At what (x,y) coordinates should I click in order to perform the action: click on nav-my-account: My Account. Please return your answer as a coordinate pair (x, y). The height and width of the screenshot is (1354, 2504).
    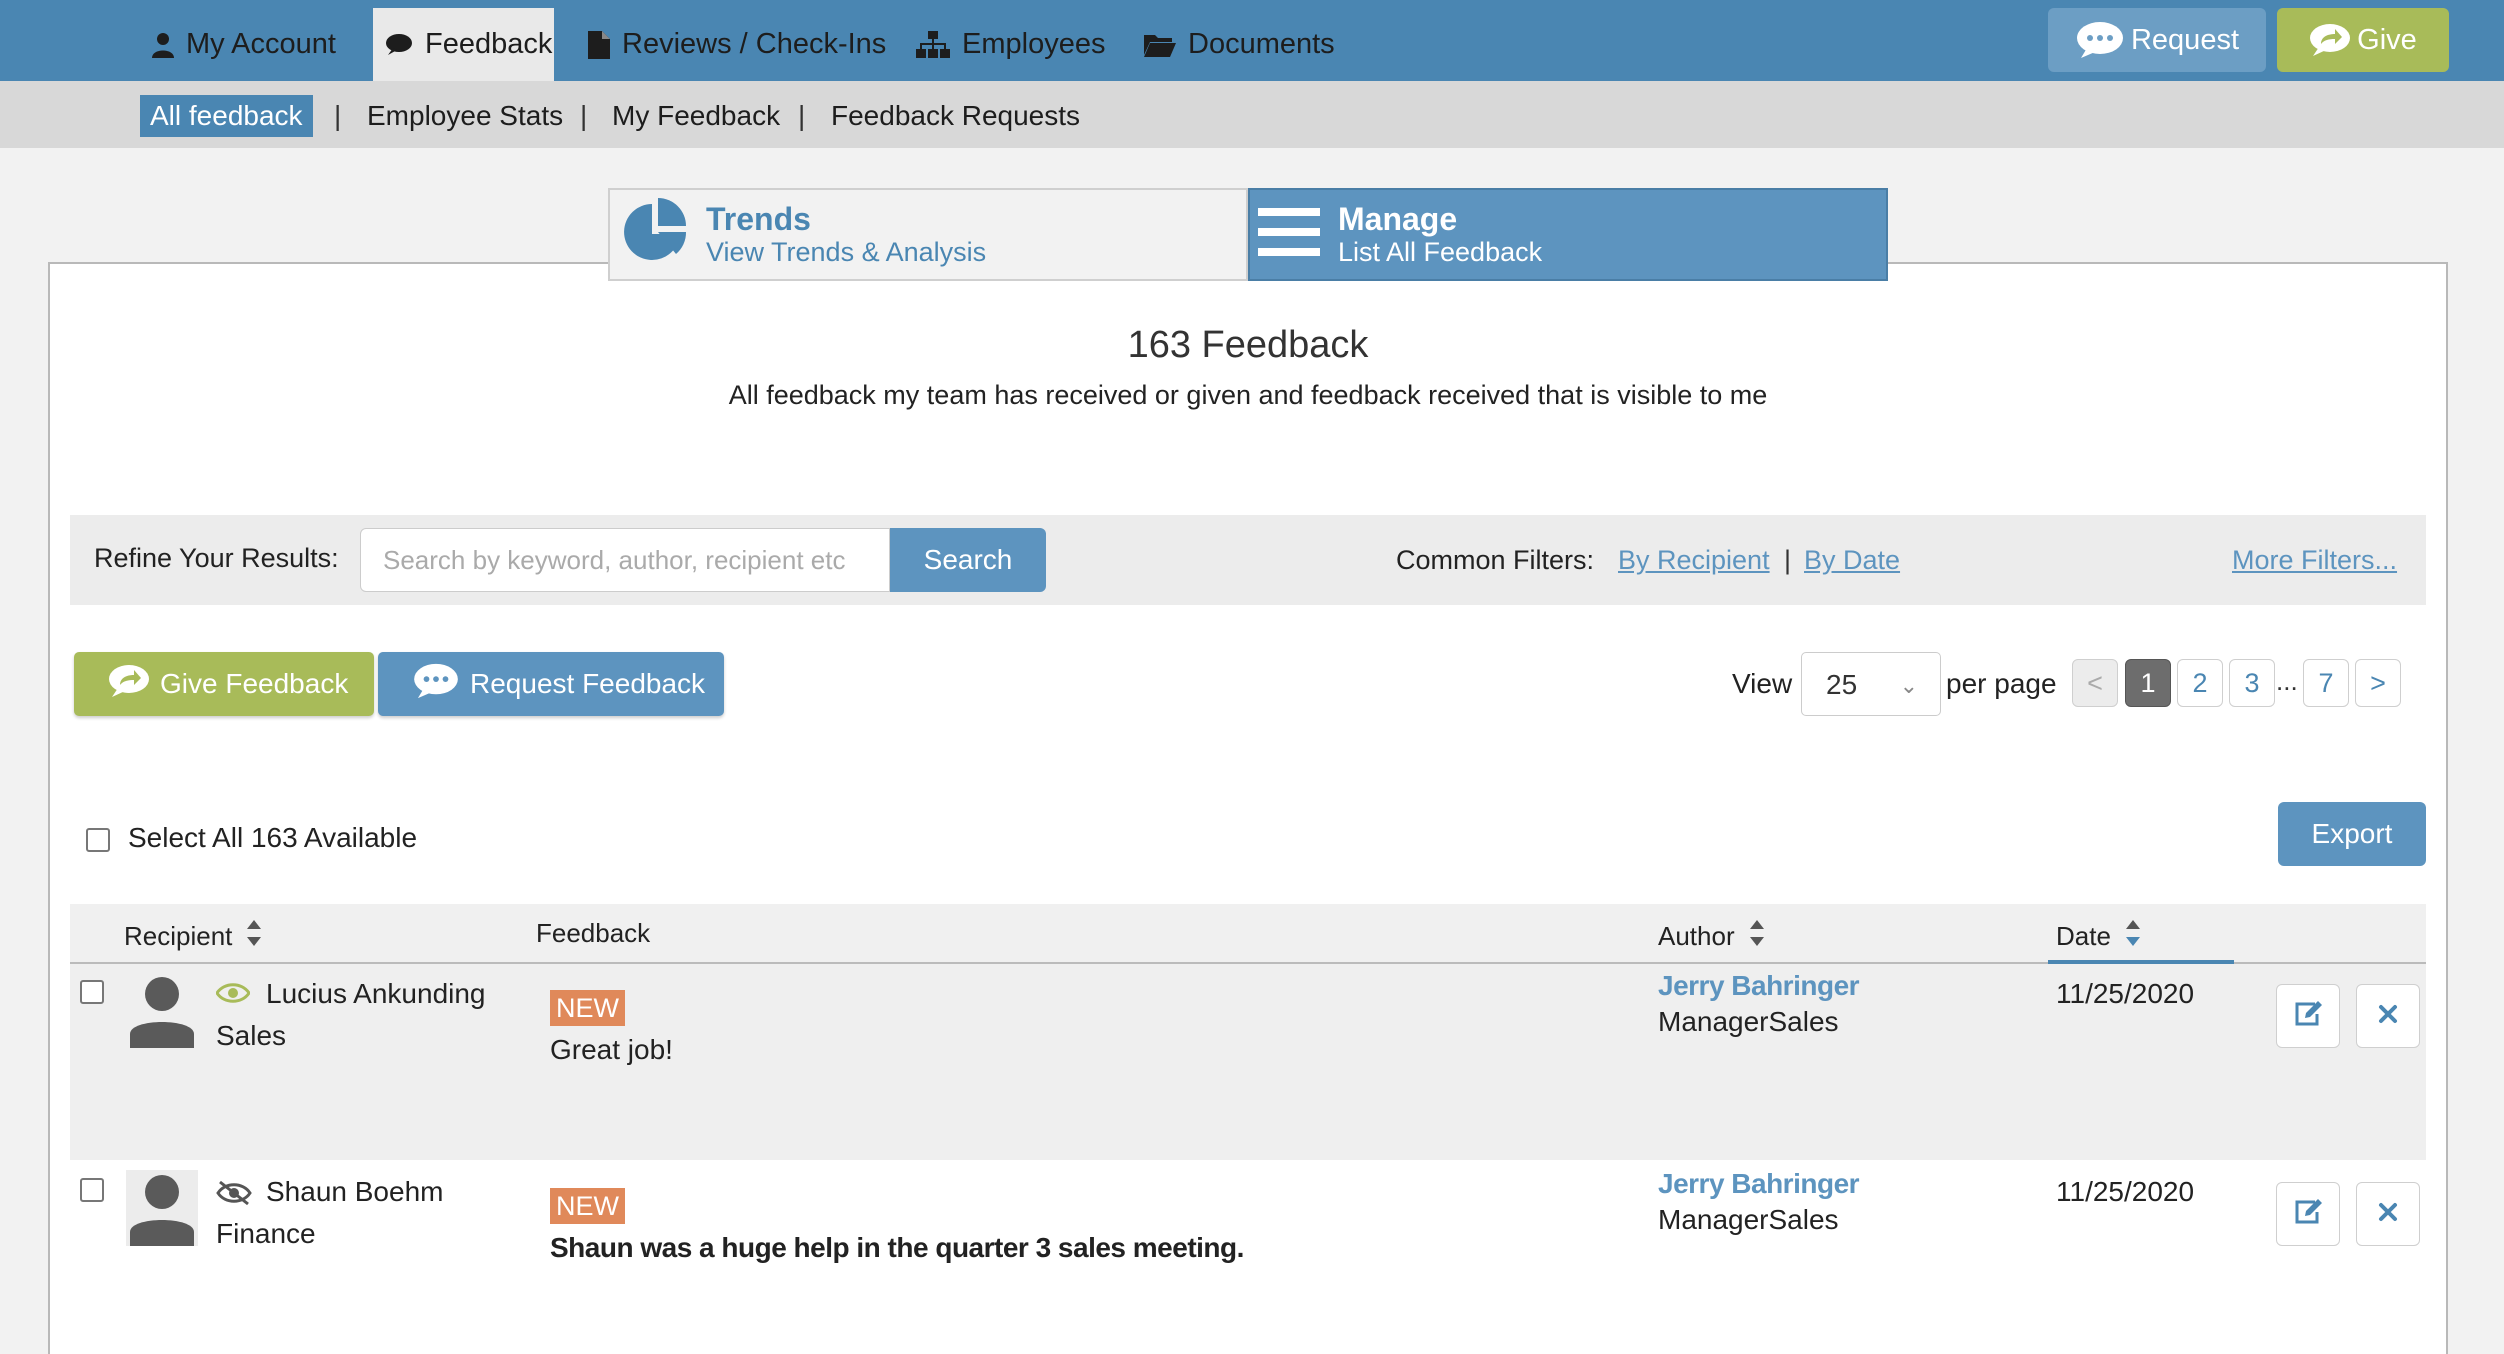
    Looking at the image, I should click on (244, 44).